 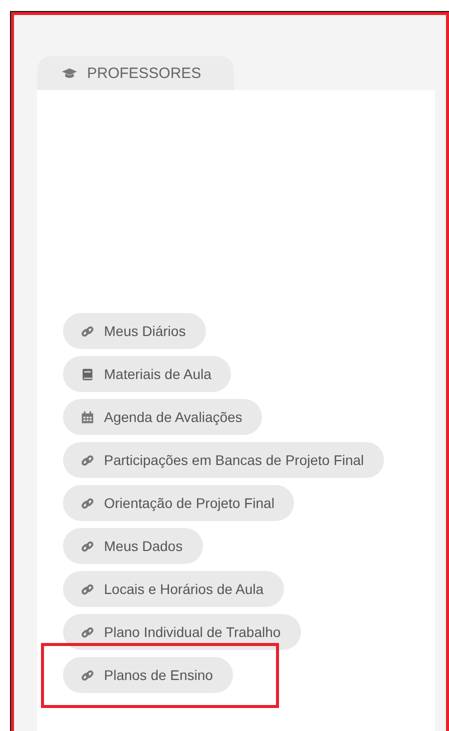 What do you see at coordinates (135, 73) in the screenshot?
I see `professors-tab: PROFESSORES` at bounding box center [135, 73].